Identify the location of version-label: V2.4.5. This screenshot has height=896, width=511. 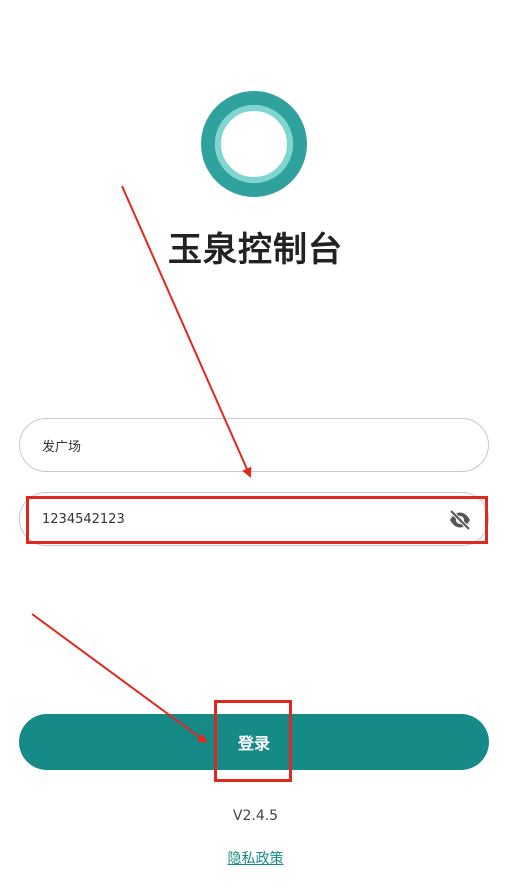
(255, 816).